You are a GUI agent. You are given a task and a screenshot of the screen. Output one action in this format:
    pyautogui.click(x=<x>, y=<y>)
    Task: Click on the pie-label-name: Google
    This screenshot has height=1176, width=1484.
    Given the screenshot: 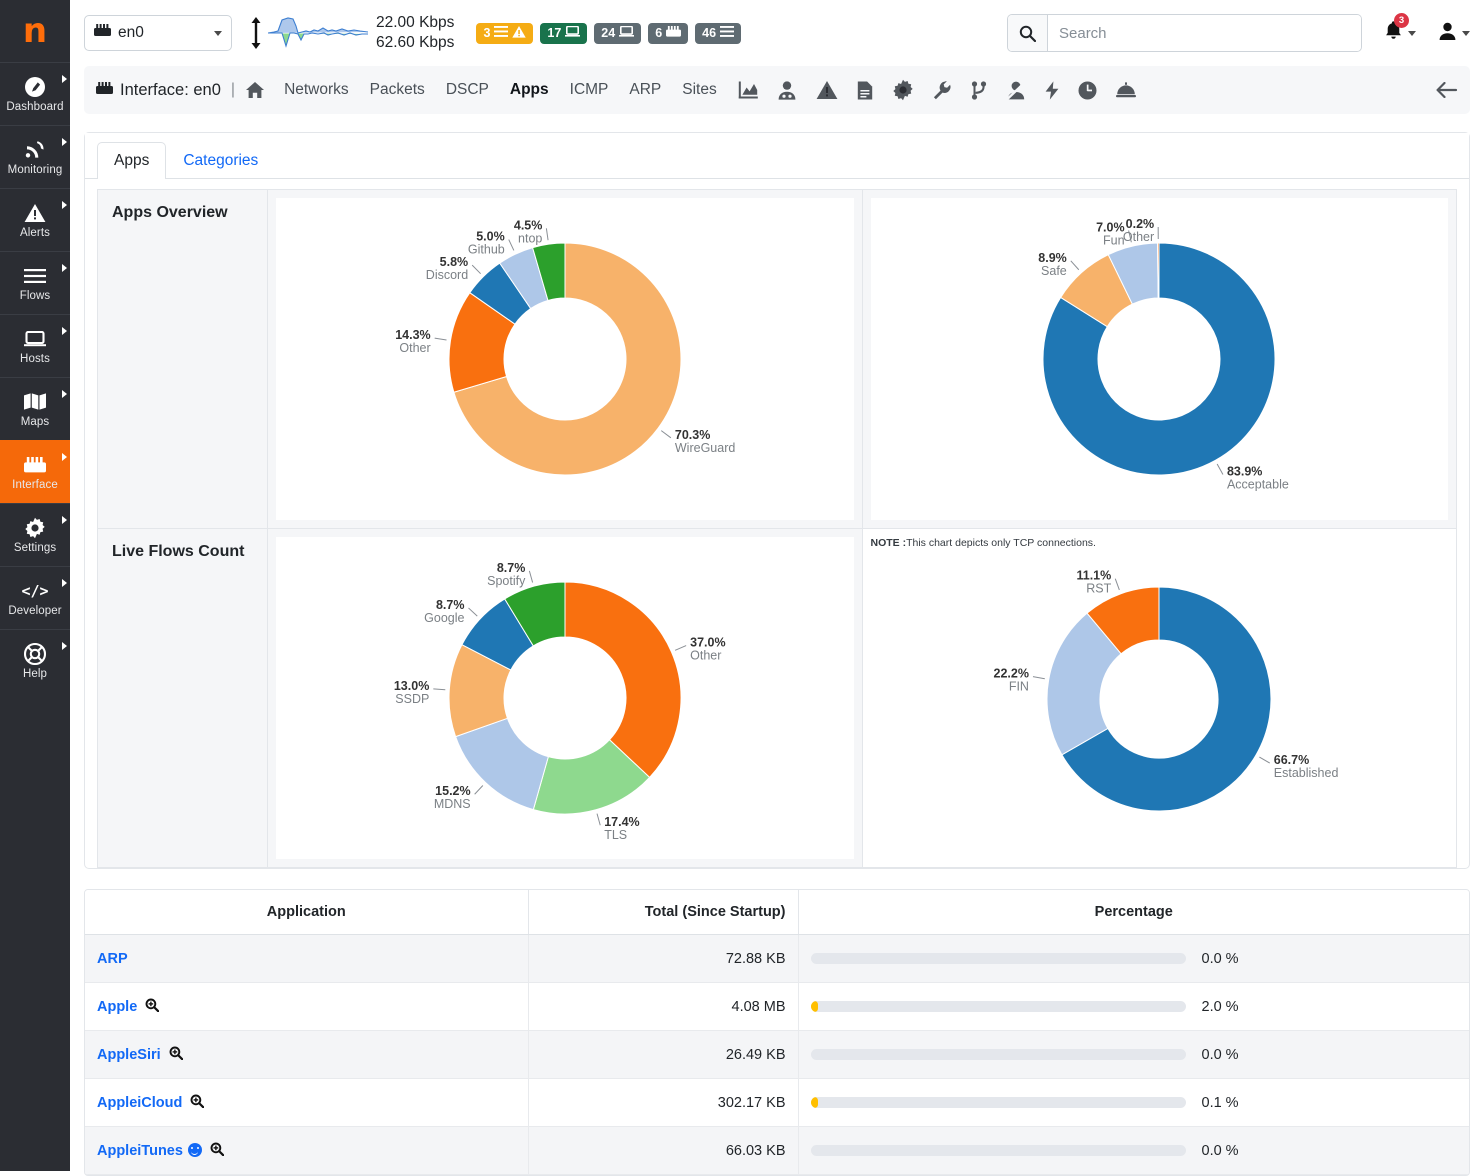 What is the action you would take?
    pyautogui.click(x=444, y=618)
    